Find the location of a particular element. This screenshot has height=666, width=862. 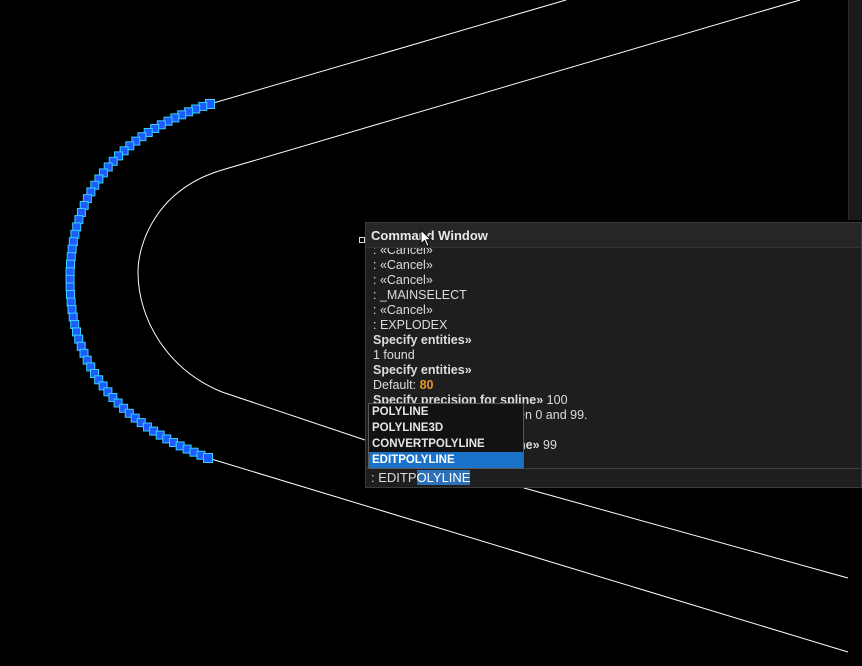

history-line: : EXPLODEX is located at coordinates (410, 325).